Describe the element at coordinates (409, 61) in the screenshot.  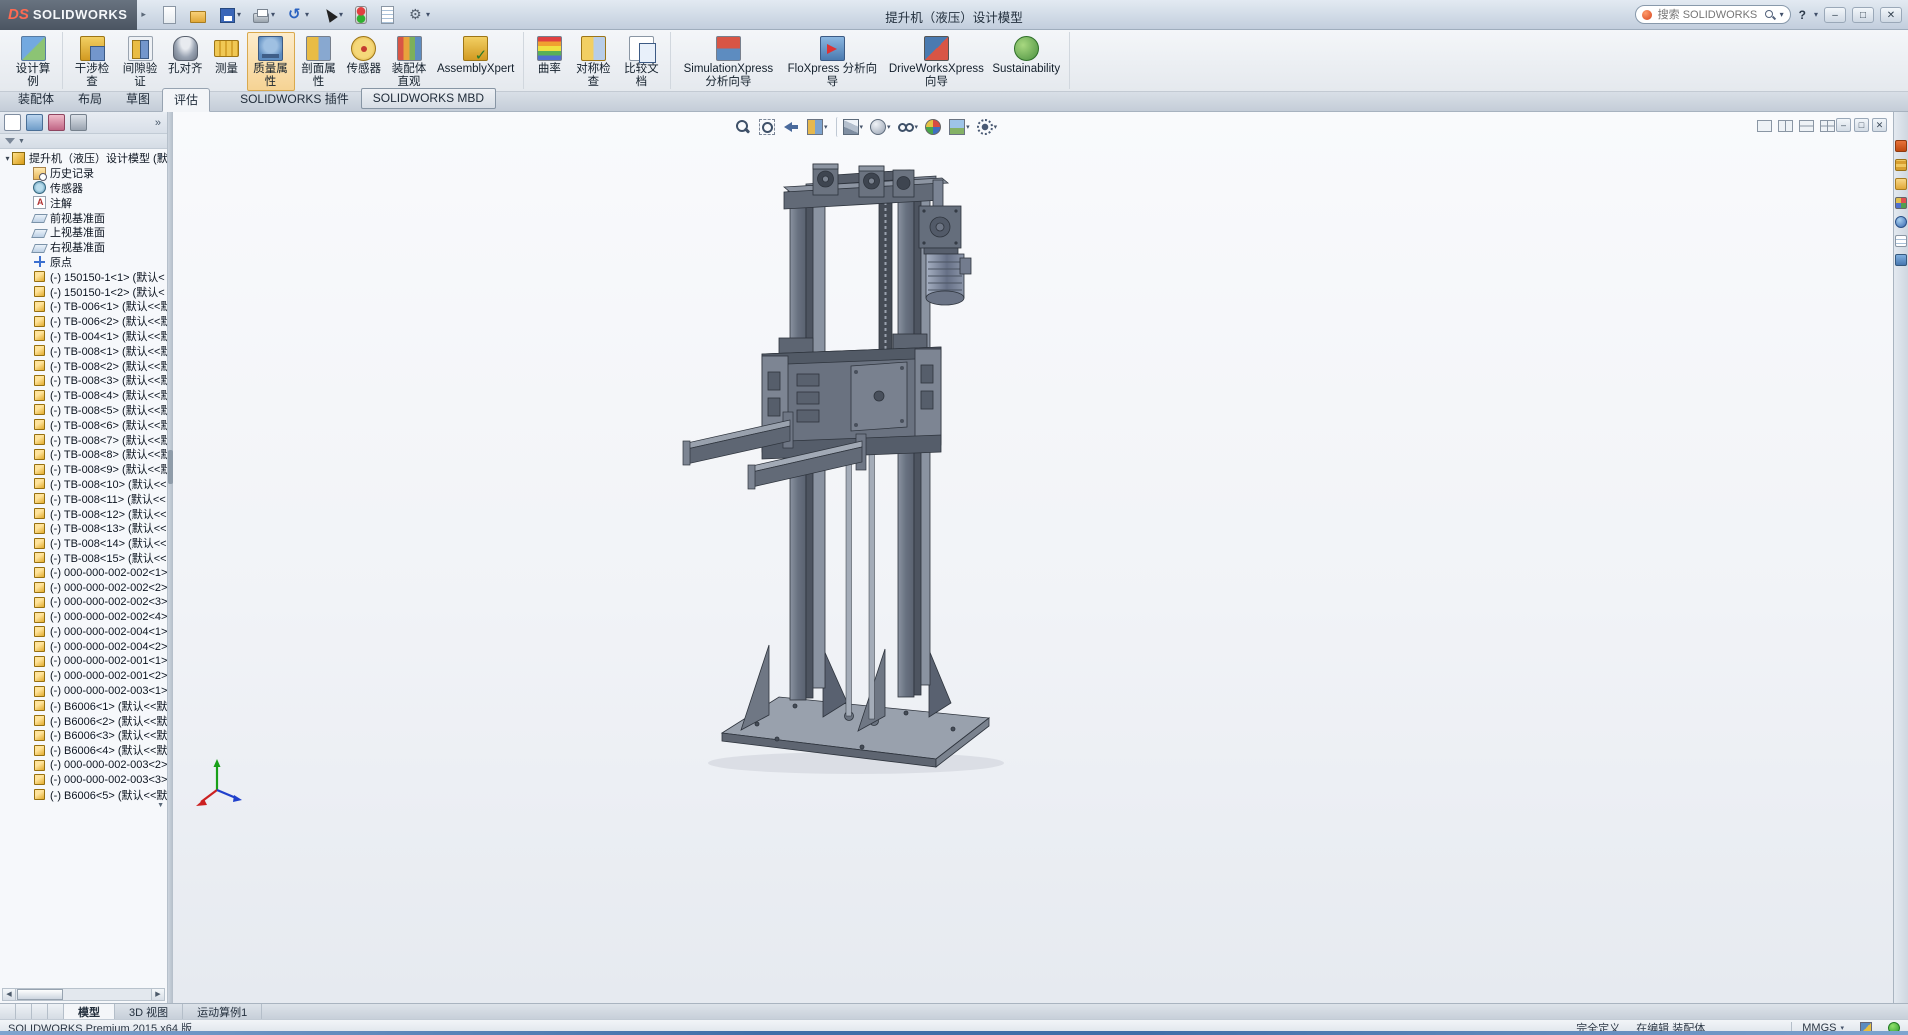
I see `ribbon-button: 装配体直观` at that location.